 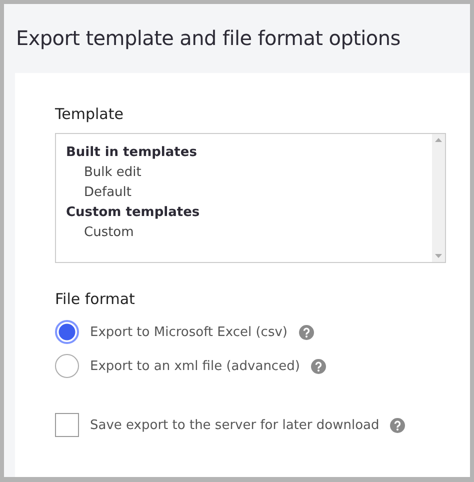 What do you see at coordinates (195, 366) in the screenshot?
I see `radio-label: Export to an xml file (advanced)` at bounding box center [195, 366].